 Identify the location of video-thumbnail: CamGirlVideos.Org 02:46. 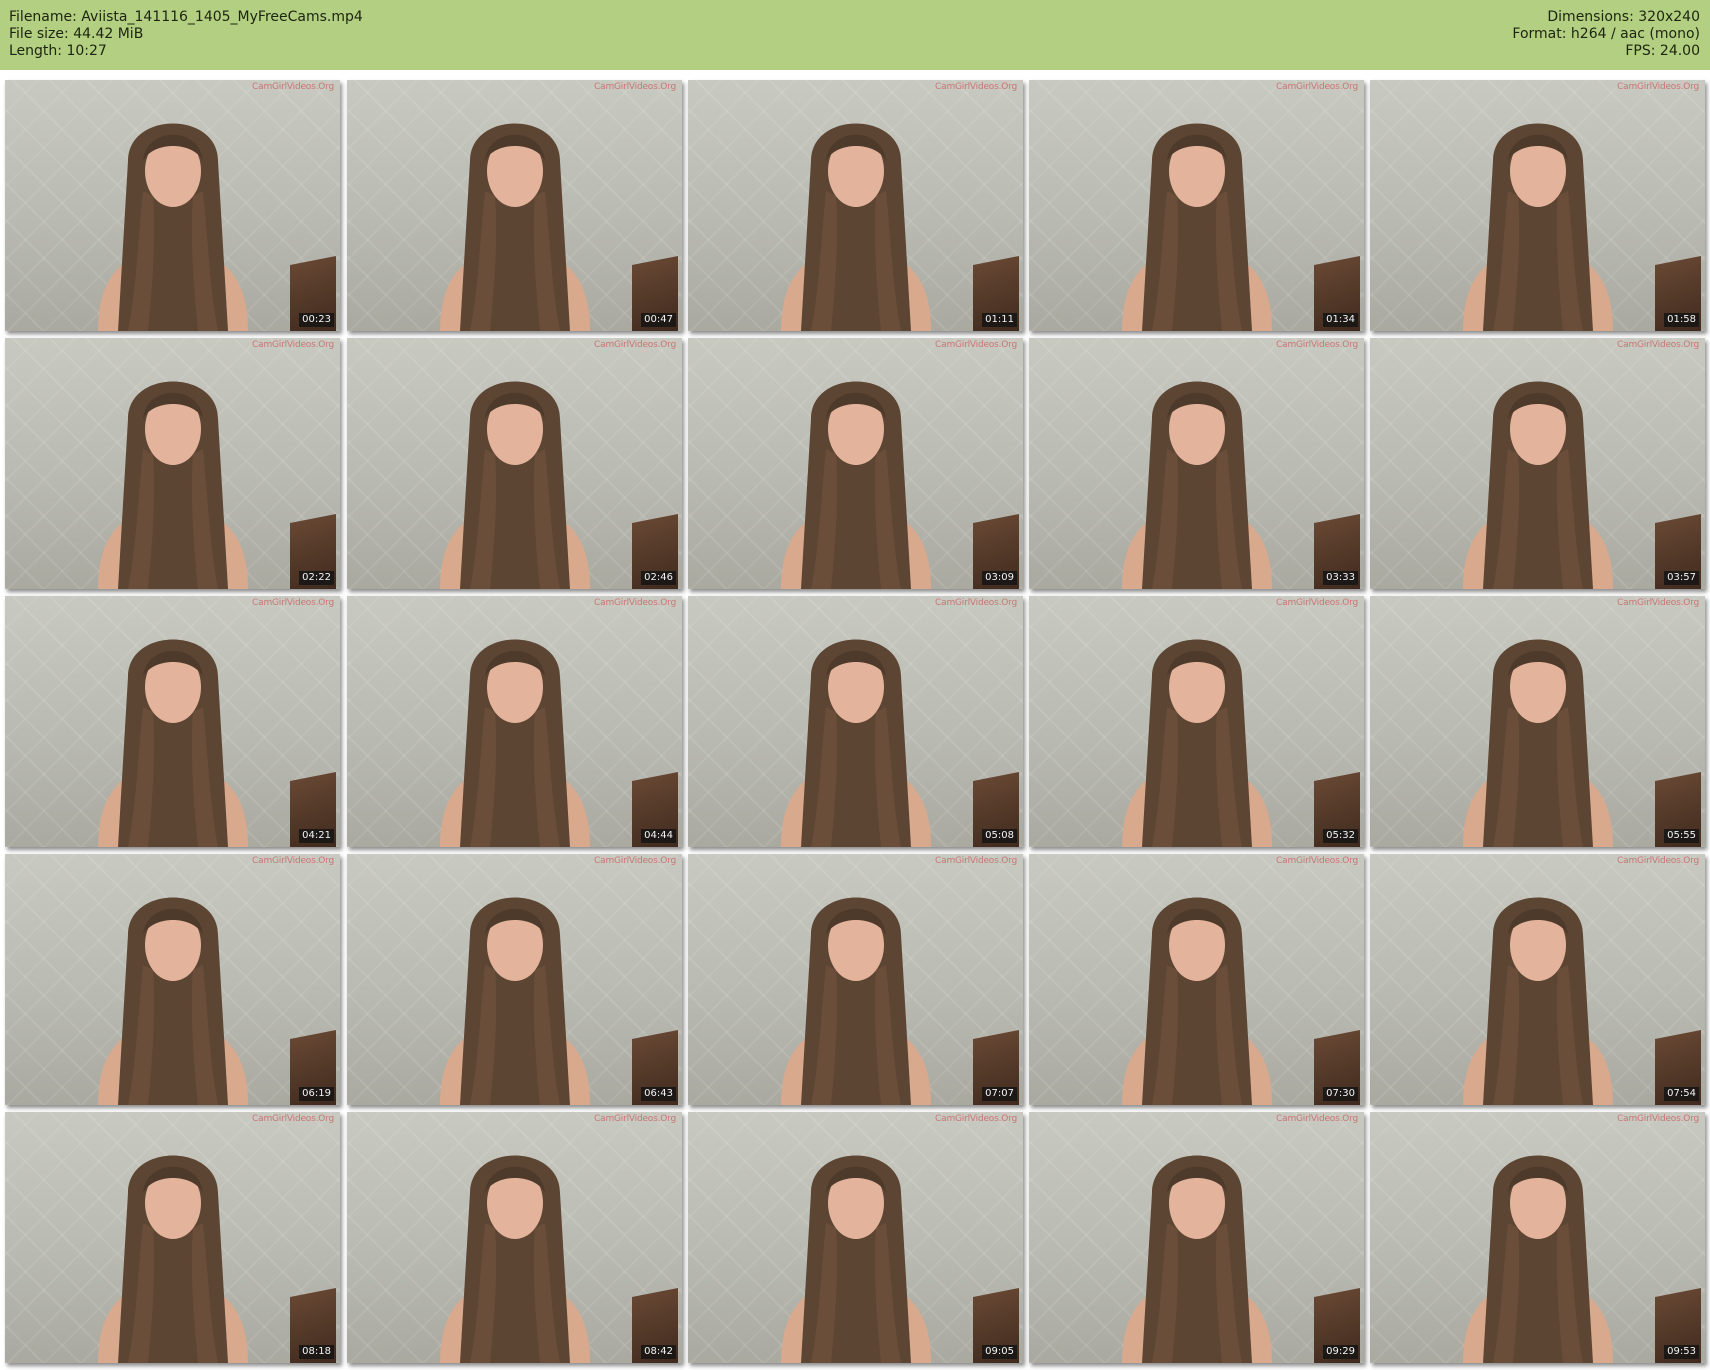
(514, 463).